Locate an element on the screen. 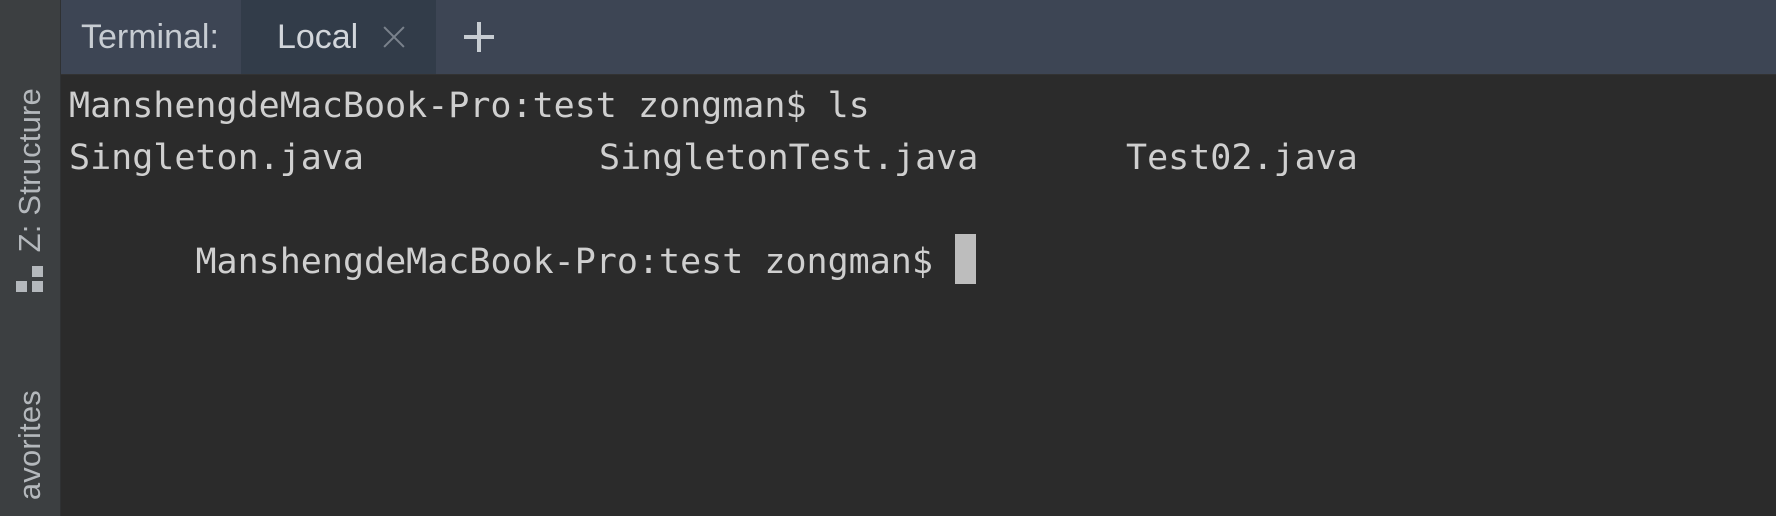 The width and height of the screenshot is (1776, 516). close-icon is located at coordinates (394, 37).